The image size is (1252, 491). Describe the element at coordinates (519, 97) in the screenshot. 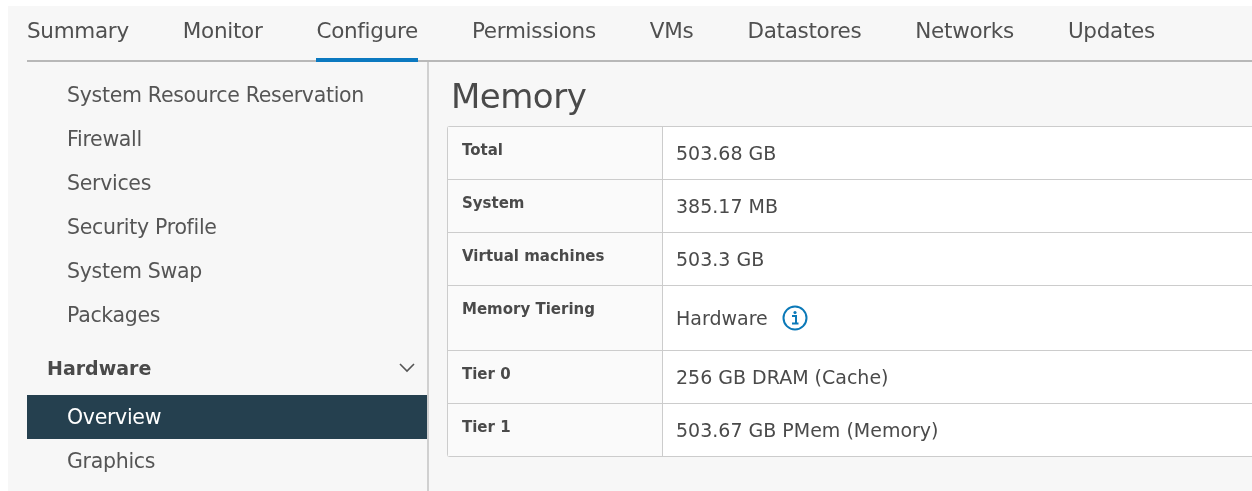

I see `section-title: Memory` at that location.